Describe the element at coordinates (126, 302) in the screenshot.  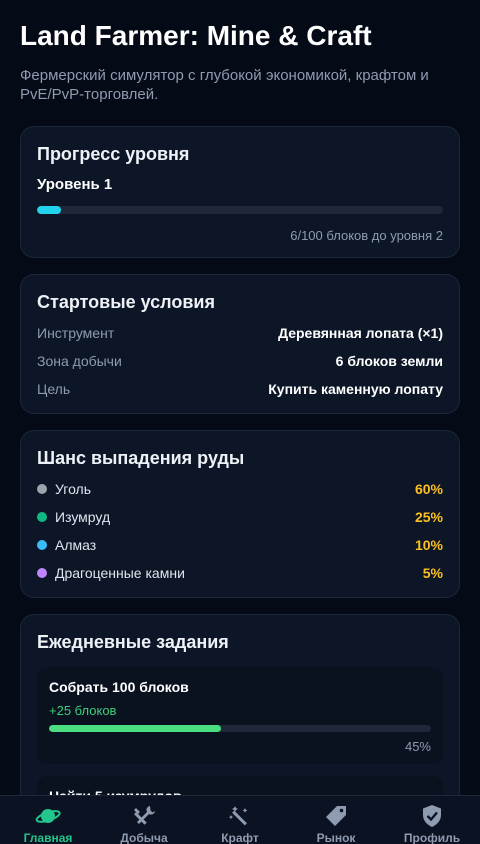
I see `card-title: Стартовые условия` at that location.